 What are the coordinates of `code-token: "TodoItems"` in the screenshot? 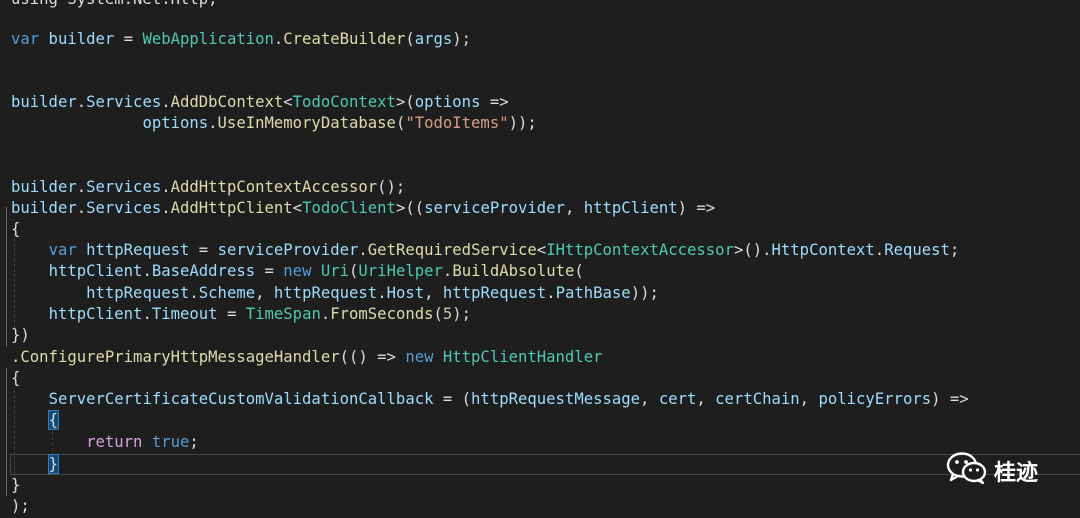 It's located at (457, 123).